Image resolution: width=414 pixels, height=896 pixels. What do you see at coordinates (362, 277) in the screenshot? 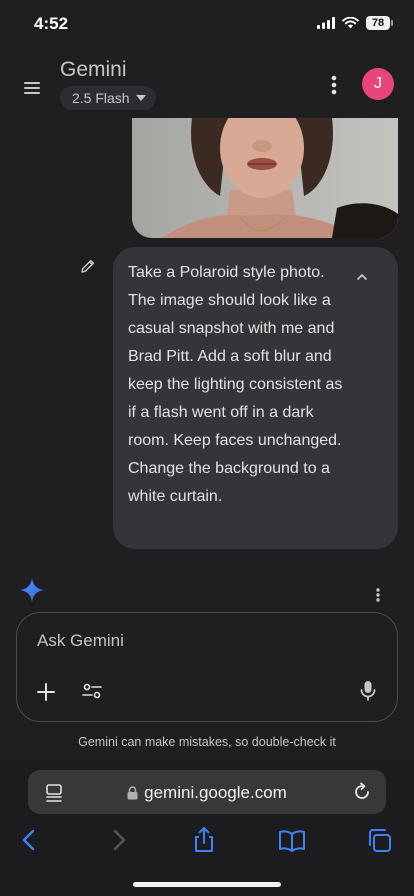
I see `chevron-up-icon` at bounding box center [362, 277].